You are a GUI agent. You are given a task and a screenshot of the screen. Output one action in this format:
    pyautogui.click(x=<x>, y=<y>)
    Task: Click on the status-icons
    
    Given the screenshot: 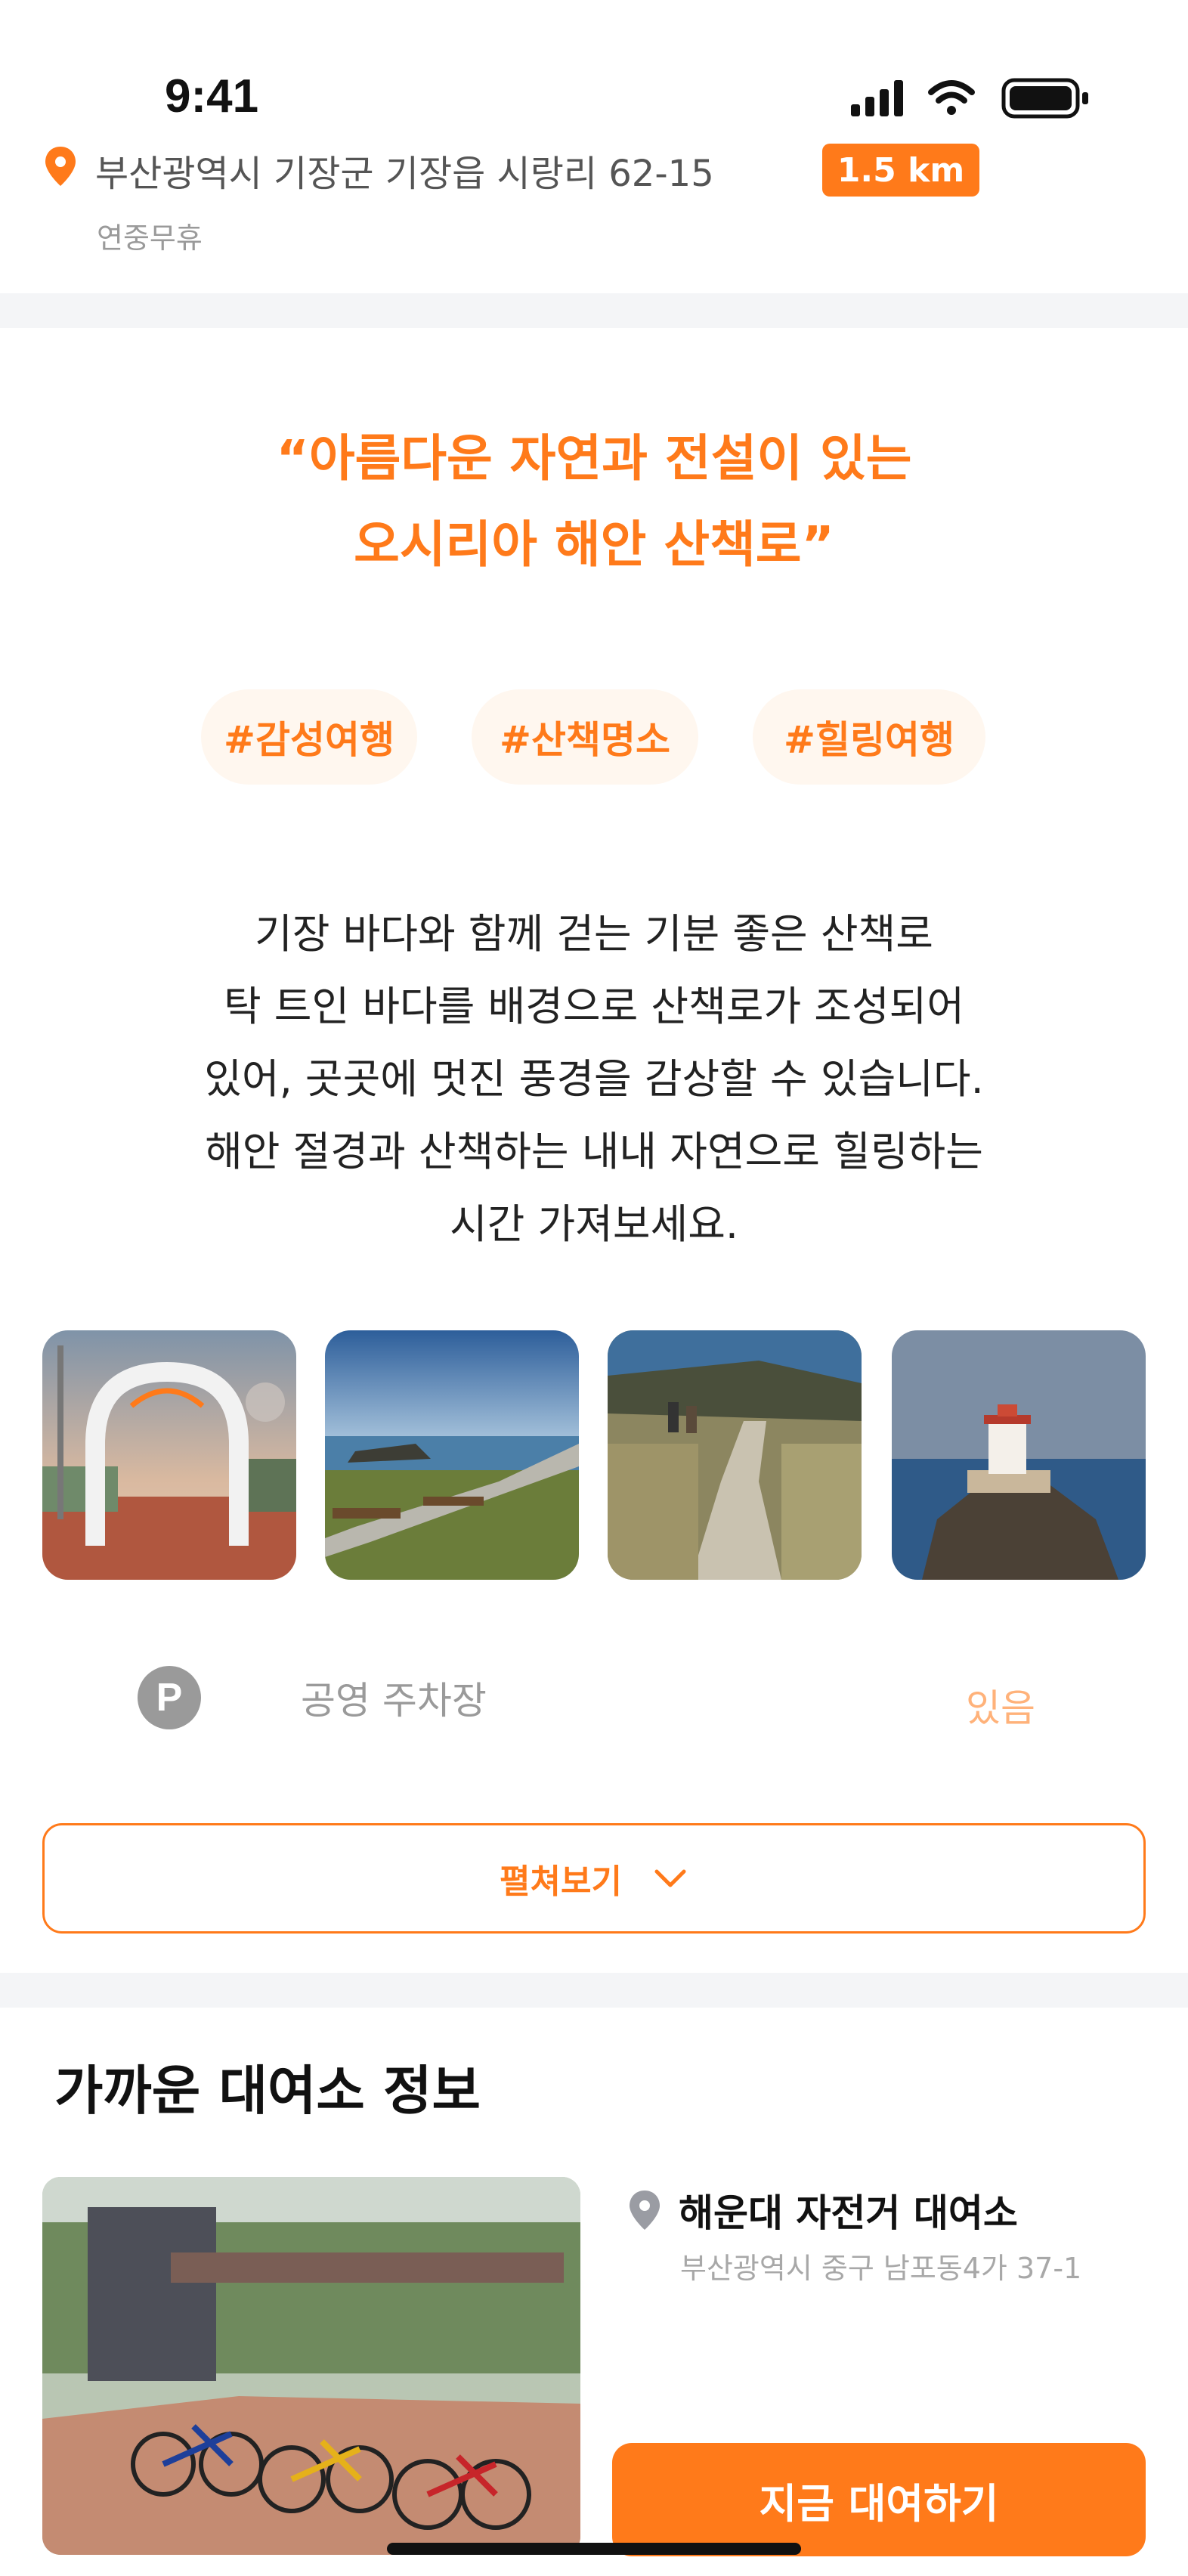 What is the action you would take?
    pyautogui.click(x=970, y=99)
    